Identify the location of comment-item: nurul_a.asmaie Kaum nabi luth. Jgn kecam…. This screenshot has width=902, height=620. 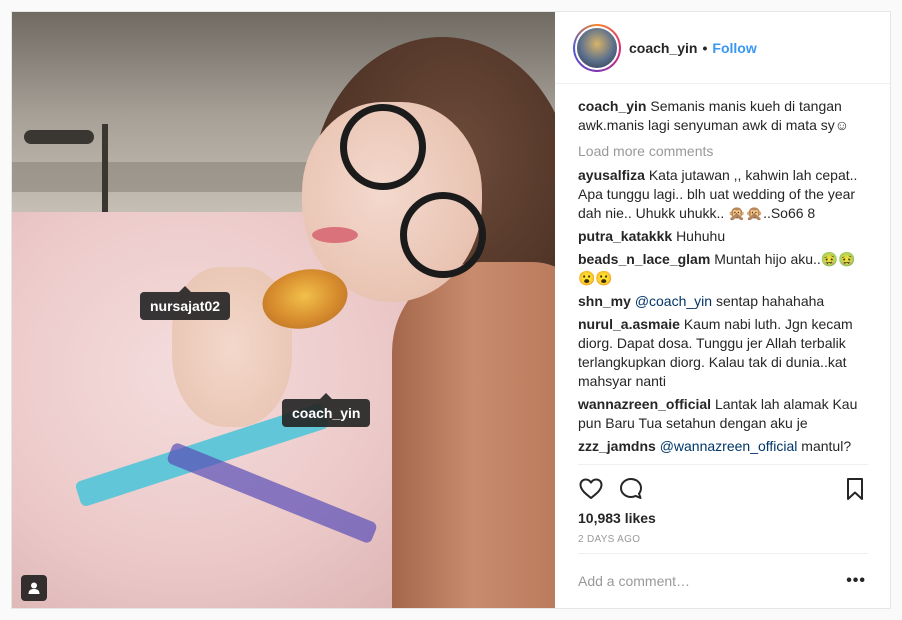
(723, 353).